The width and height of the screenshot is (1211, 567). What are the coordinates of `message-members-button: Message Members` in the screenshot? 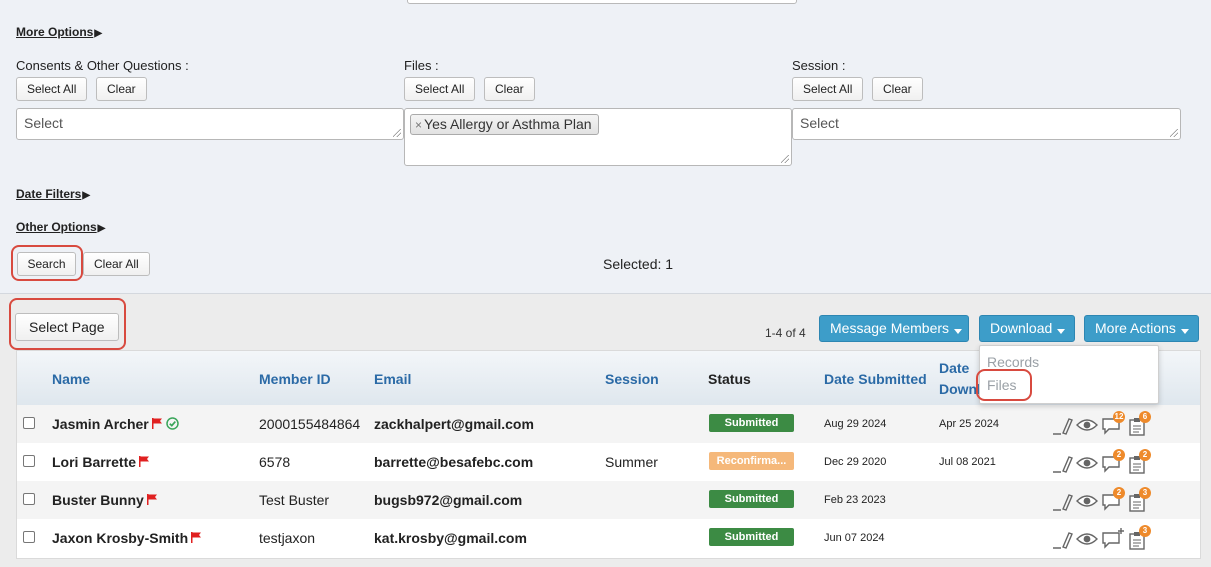 It's located at (894, 328).